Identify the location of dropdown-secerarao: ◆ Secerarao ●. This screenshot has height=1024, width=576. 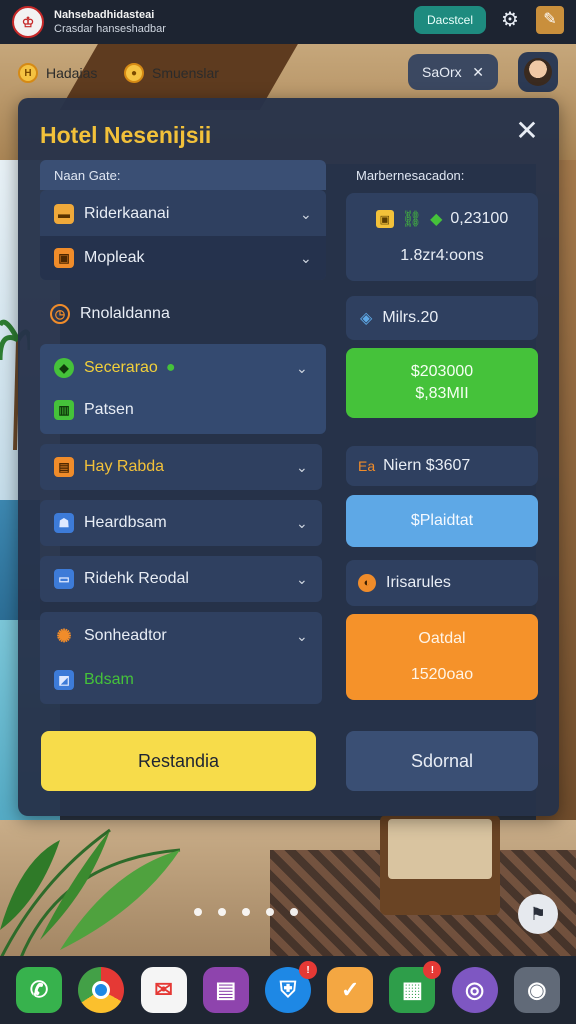
(115, 368).